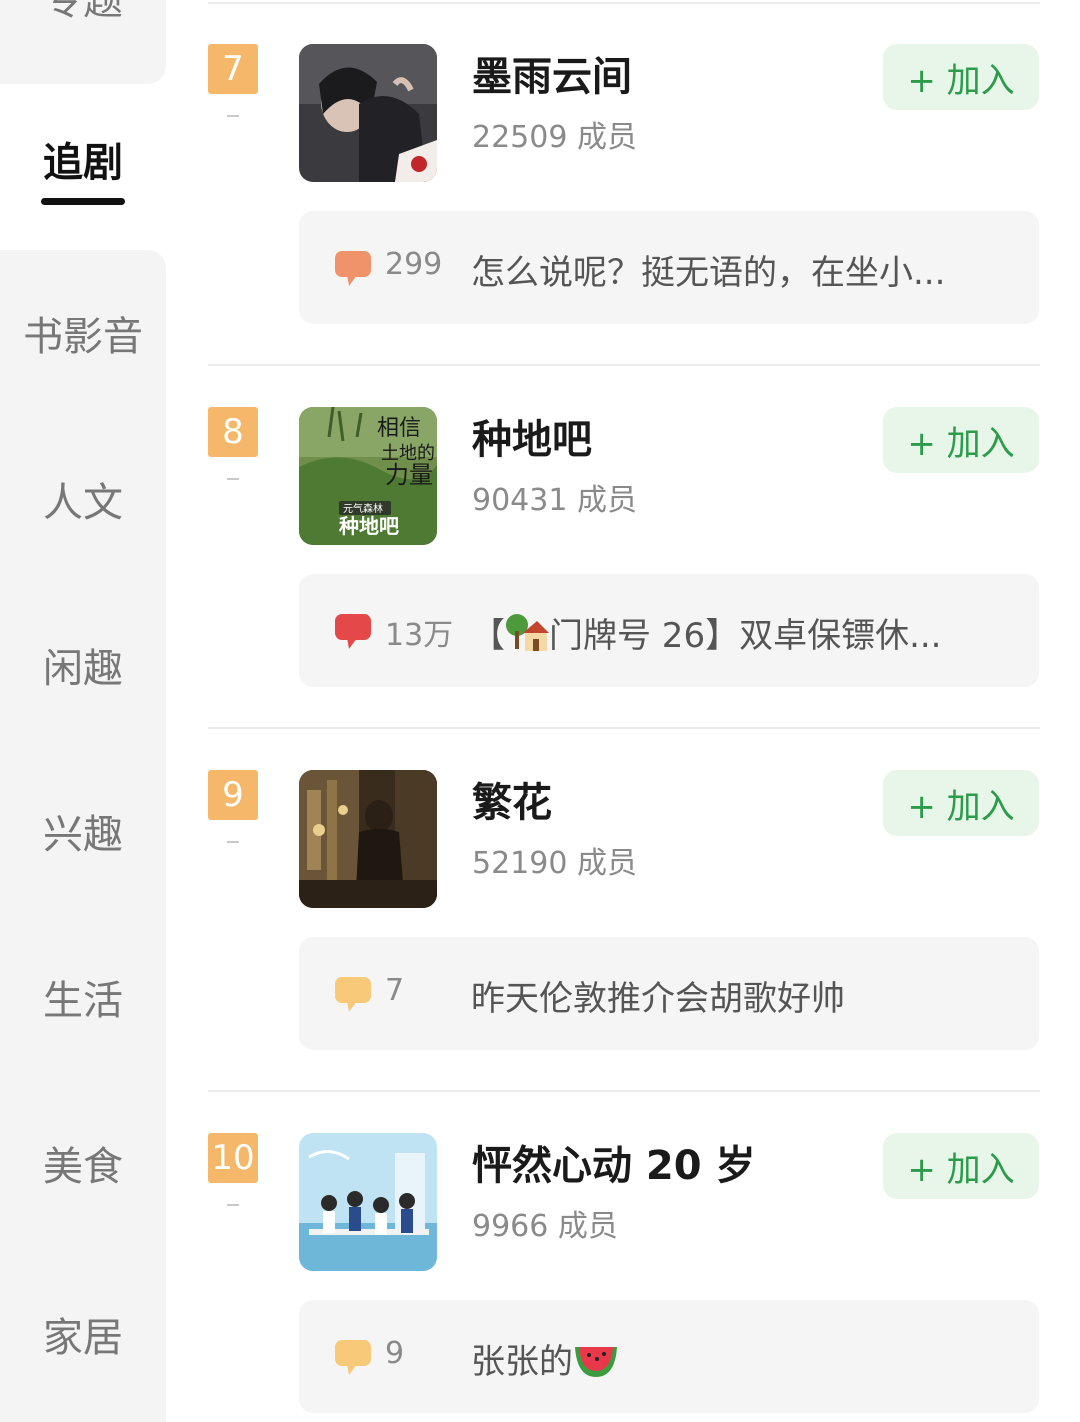 The image size is (1080, 1422). Describe the element at coordinates (399, 428) in the screenshot. I see `svg-text: 相信` at that location.